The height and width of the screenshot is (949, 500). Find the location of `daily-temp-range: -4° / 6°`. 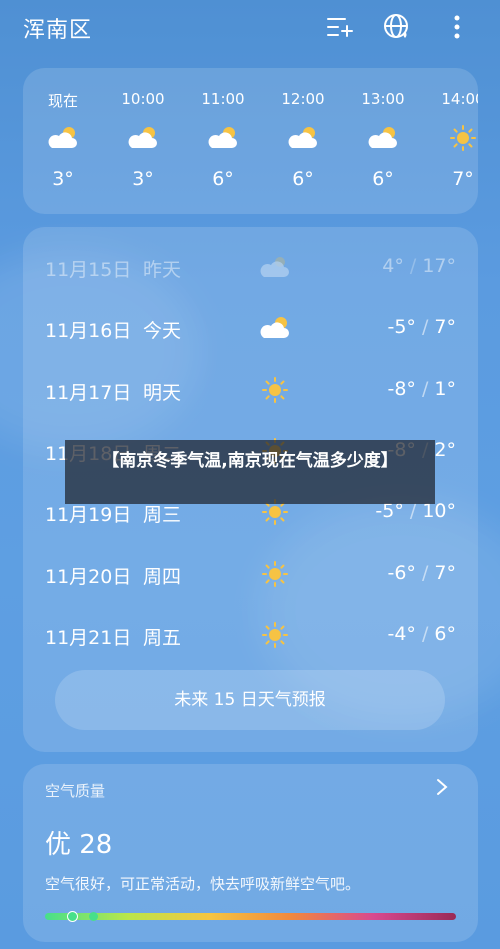

daily-temp-range: -4° / 6° is located at coordinates (421, 633).